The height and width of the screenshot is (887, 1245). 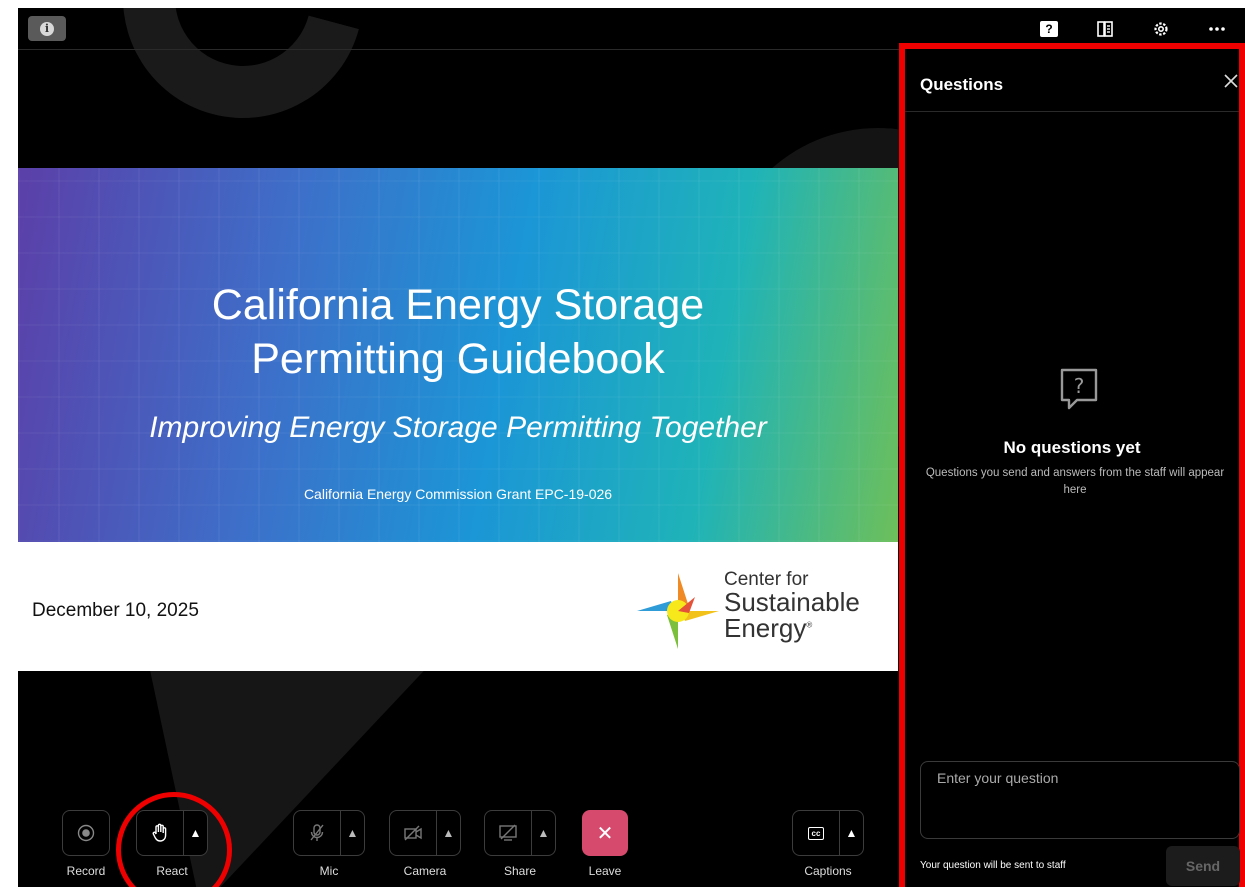 I want to click on captions-icon: cc, so click(x=816, y=833).